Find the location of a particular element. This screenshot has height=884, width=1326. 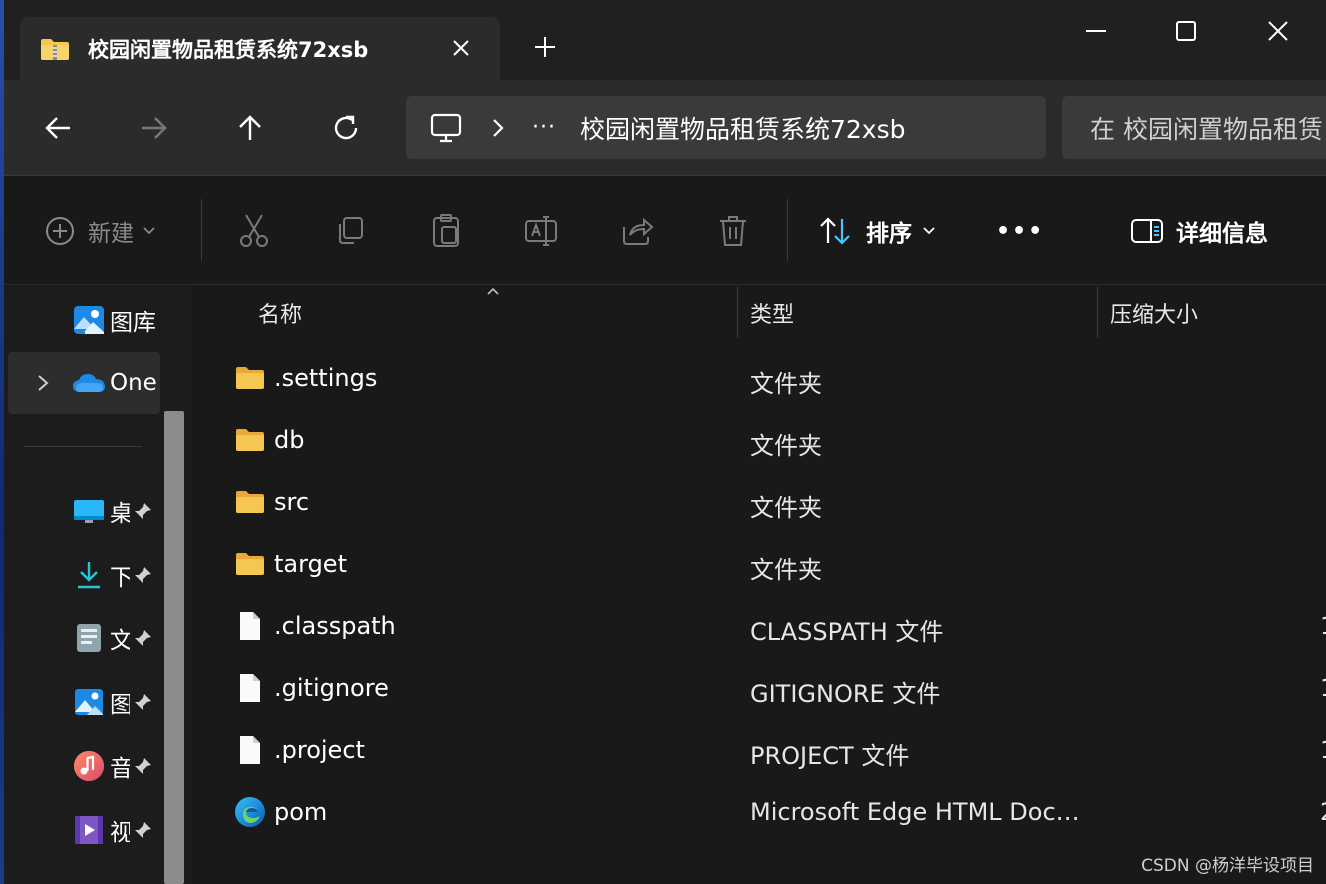

clipboard-icon is located at coordinates (446, 230).